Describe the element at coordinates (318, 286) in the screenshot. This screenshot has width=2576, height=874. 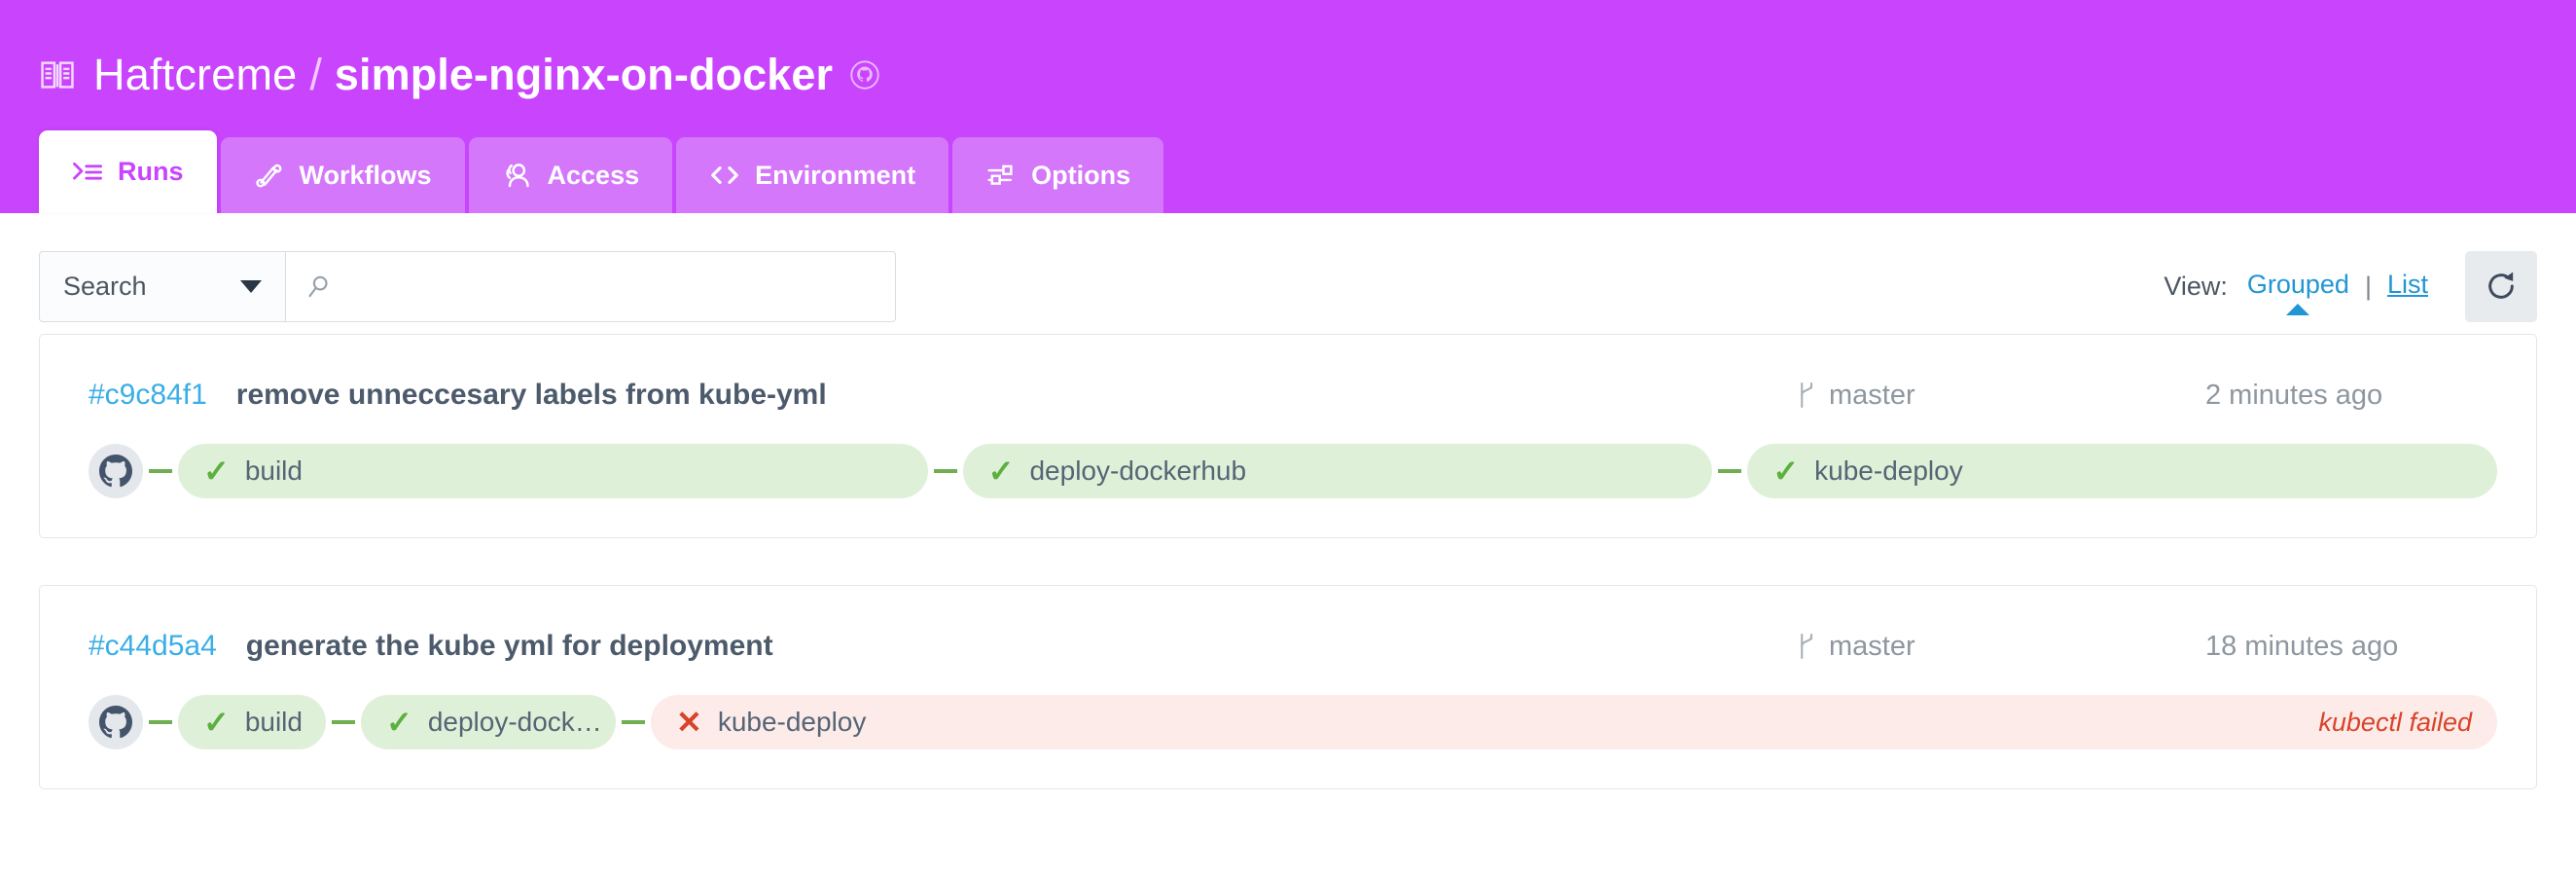
I see `magnifier-icon` at that location.